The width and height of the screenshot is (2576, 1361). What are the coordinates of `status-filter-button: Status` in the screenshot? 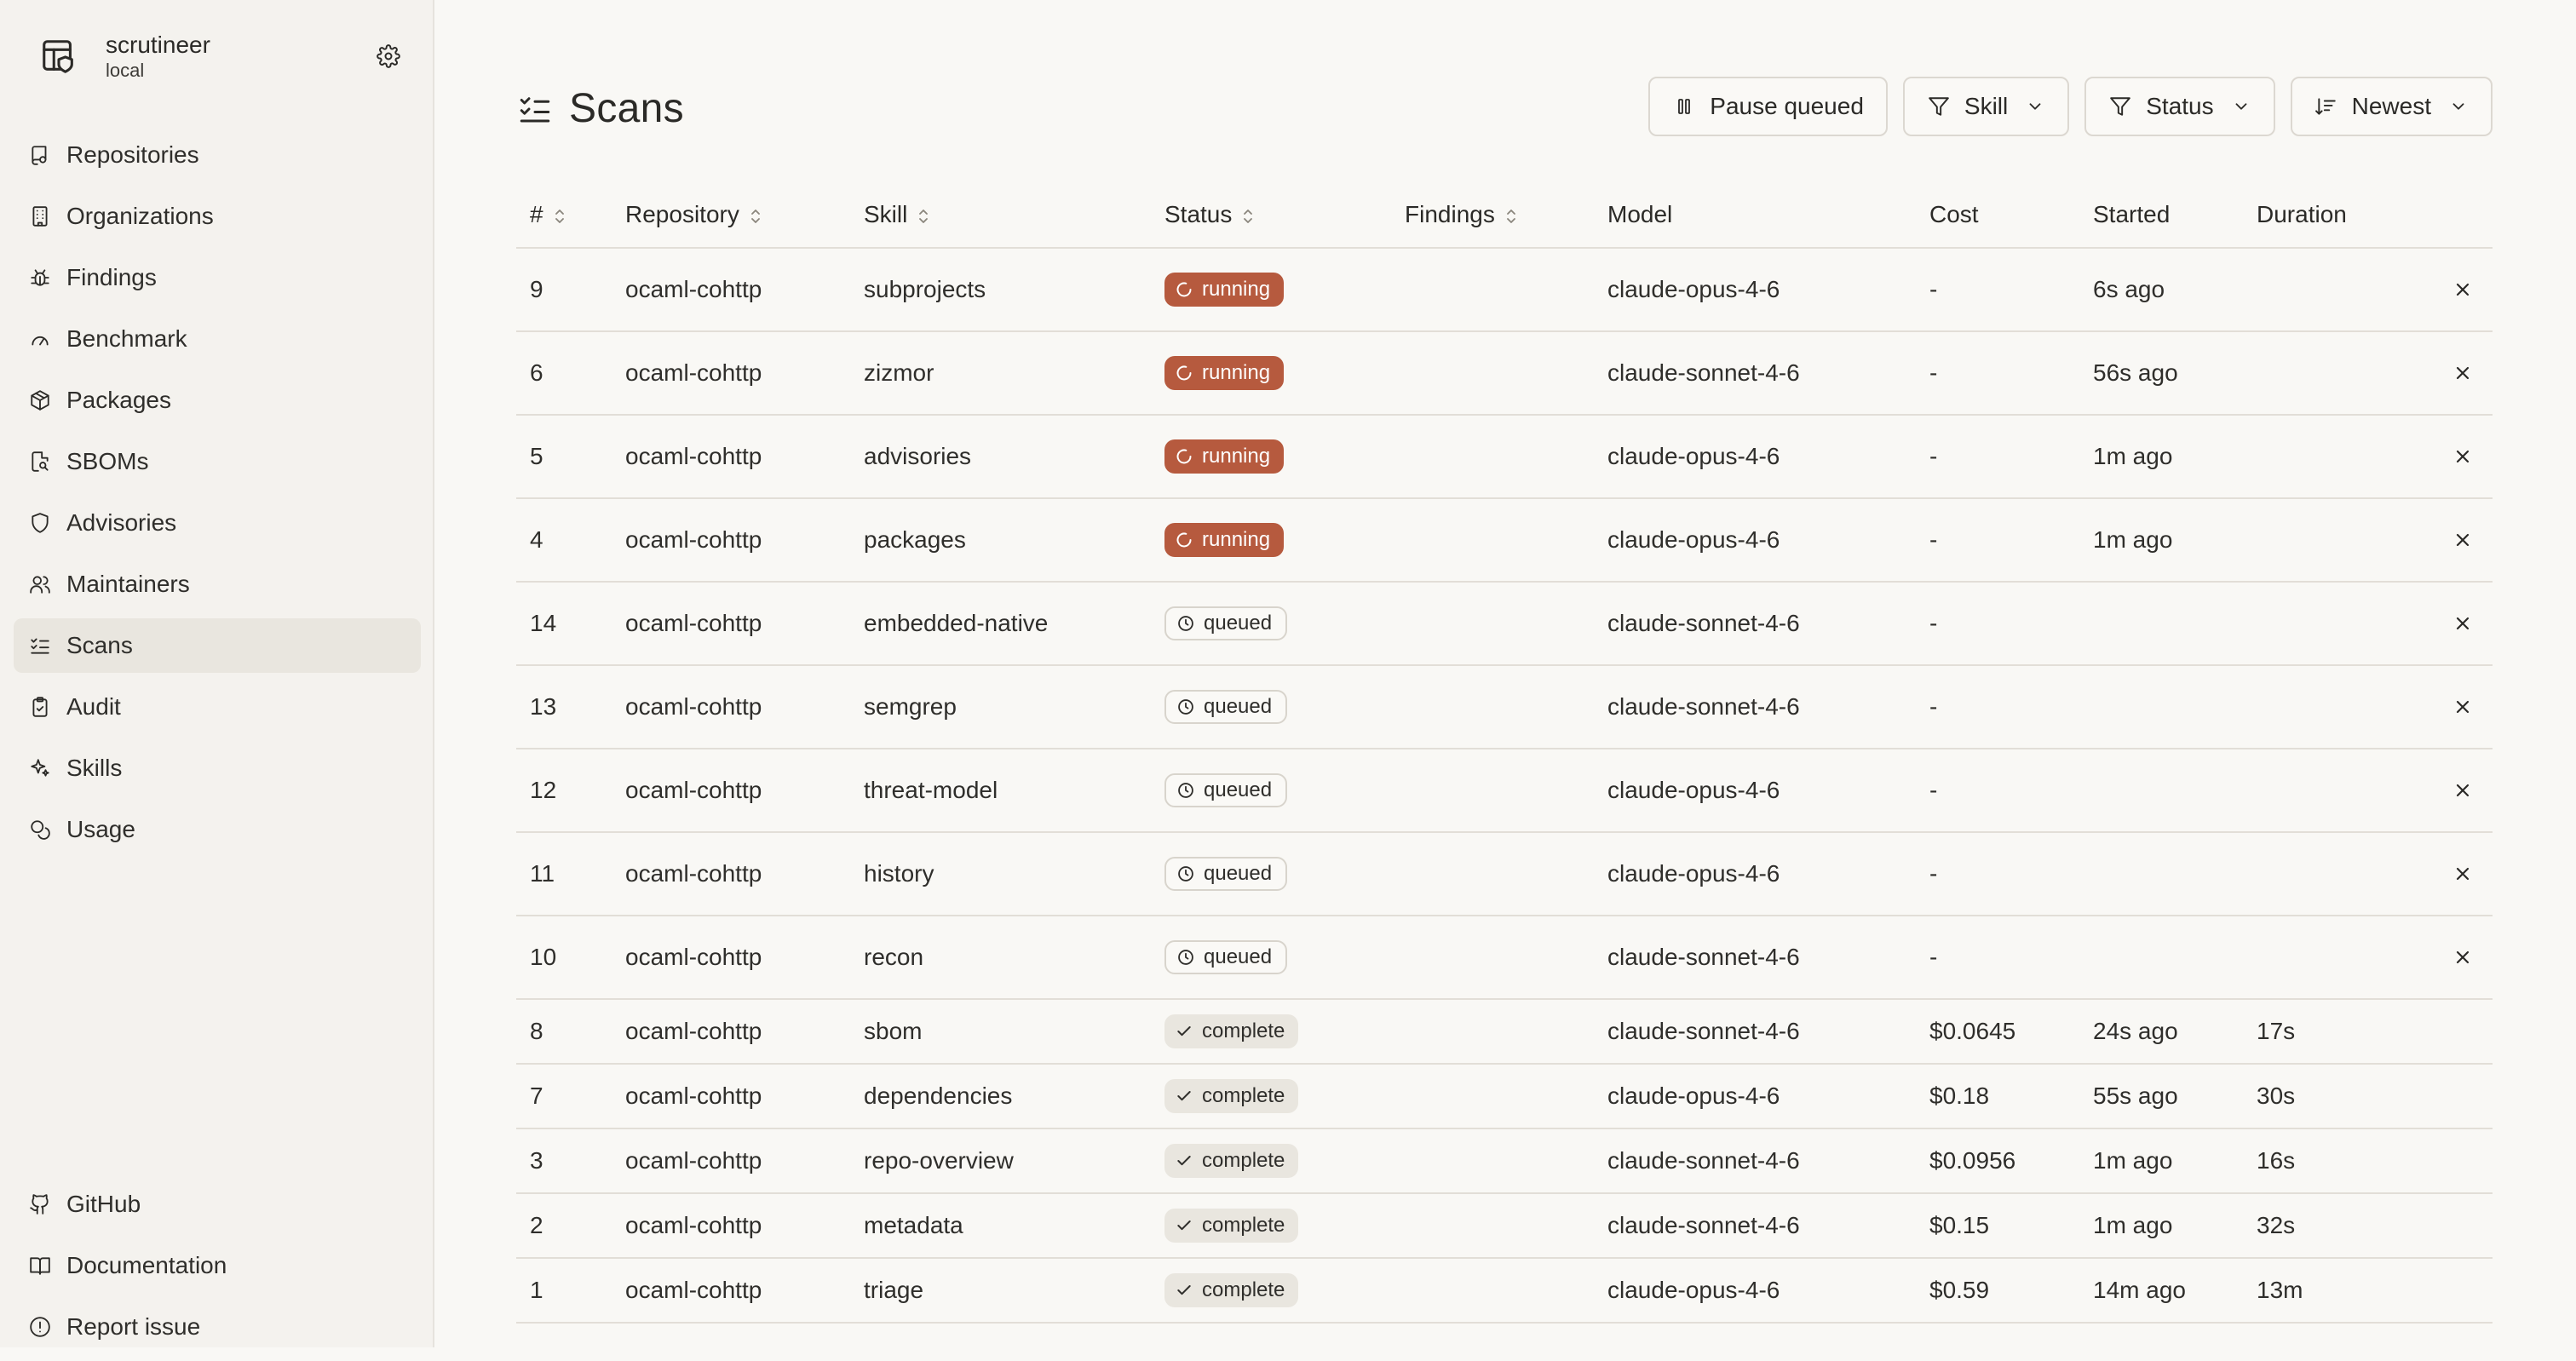 It's located at (2180, 106).